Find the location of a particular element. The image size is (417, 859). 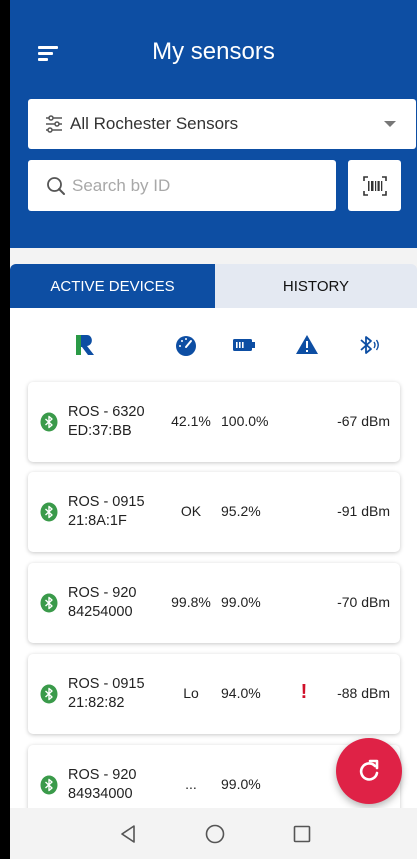

search-input is located at coordinates (192, 185).